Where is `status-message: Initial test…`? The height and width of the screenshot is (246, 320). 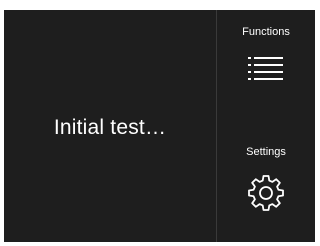
status-message: Initial test… is located at coordinates (110, 127).